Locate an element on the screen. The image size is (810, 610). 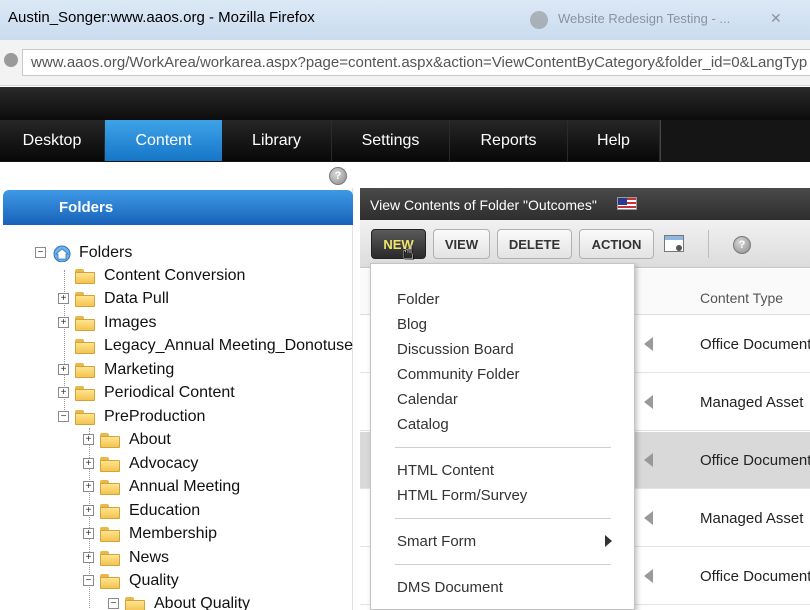
tab-settings: Settings is located at coordinates (391, 140).